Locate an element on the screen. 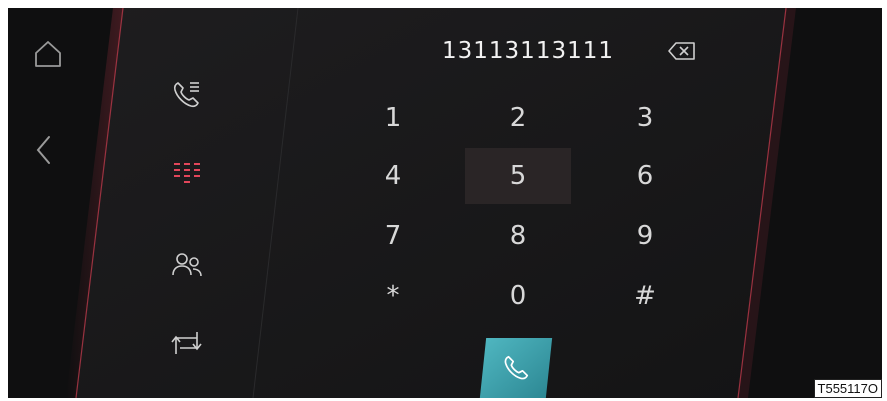  key-9: 9 is located at coordinates (645, 236).